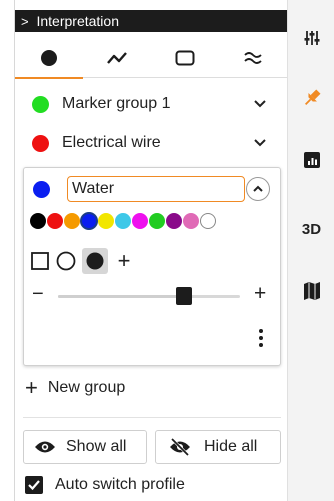 The image size is (334, 501). I want to click on sidebar-item-settings, so click(311, 38).